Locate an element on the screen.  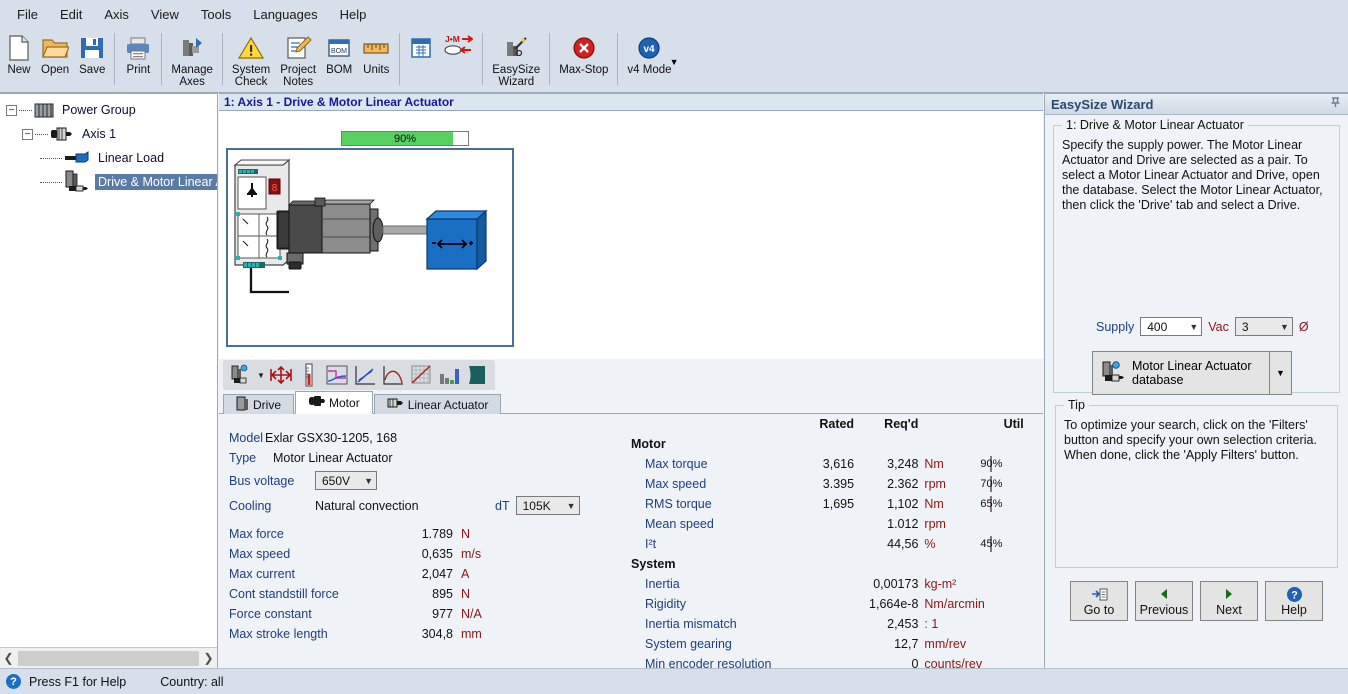
shape-chart-icon is located at coordinates (477, 375).